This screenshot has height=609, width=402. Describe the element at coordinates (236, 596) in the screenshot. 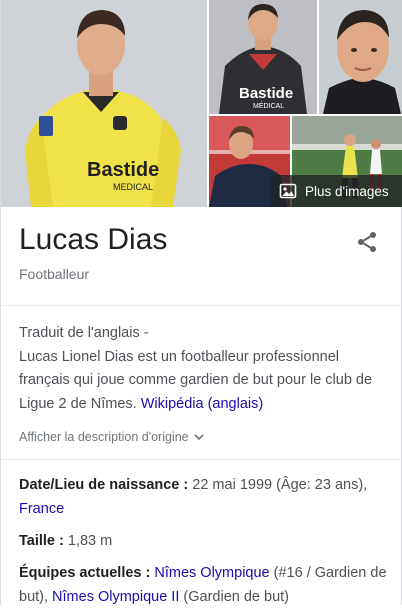

I see `team-detail-2: (Gardien de but)` at that location.